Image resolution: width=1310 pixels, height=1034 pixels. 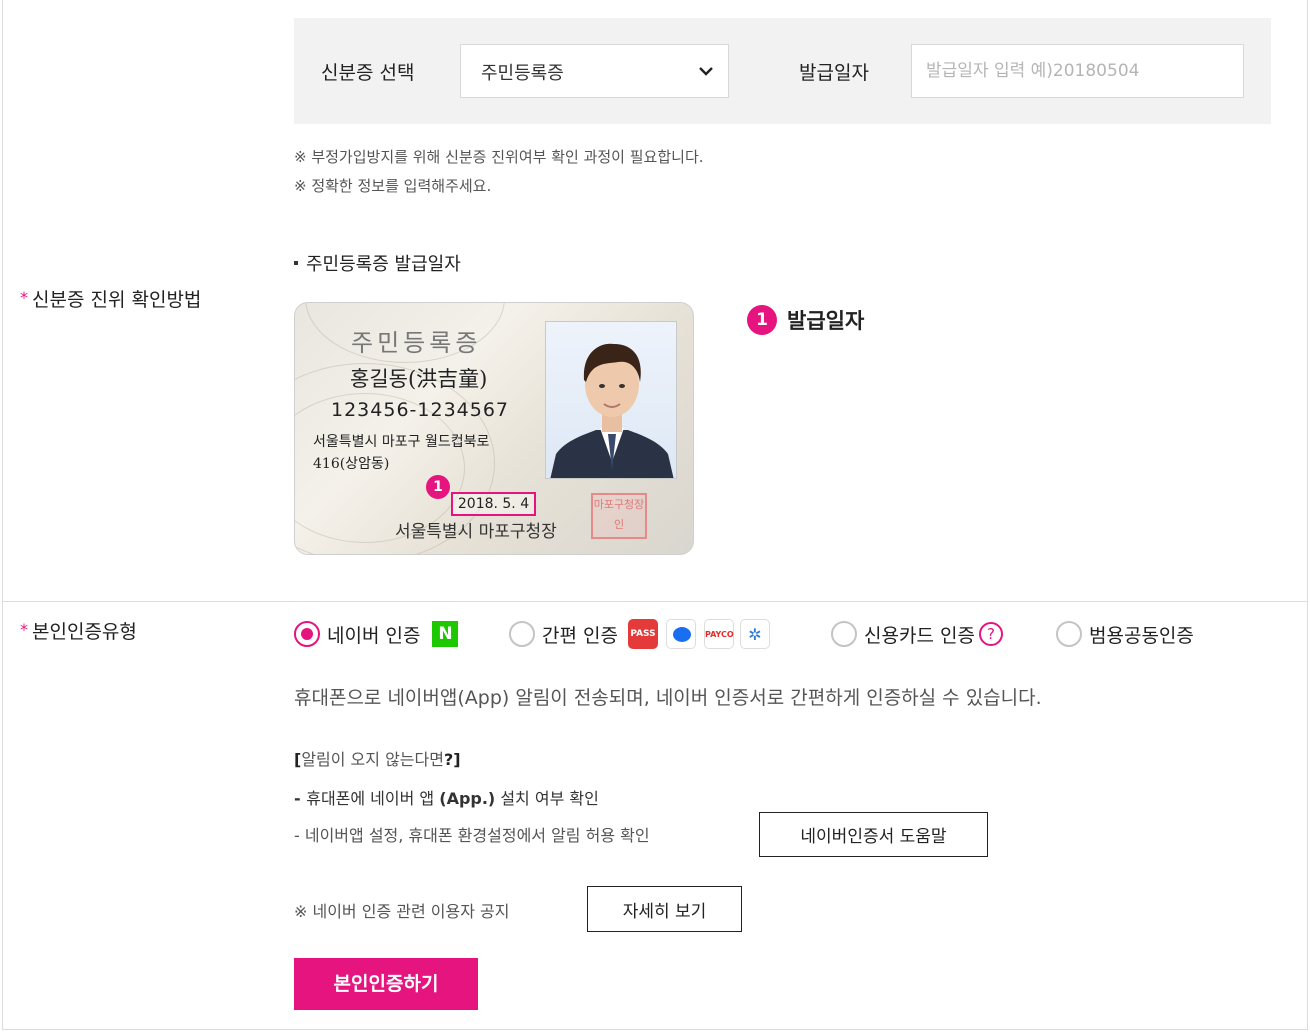 What do you see at coordinates (476, 532) in the screenshot?
I see `card-issuer: 서울특별시 마포구청장` at bounding box center [476, 532].